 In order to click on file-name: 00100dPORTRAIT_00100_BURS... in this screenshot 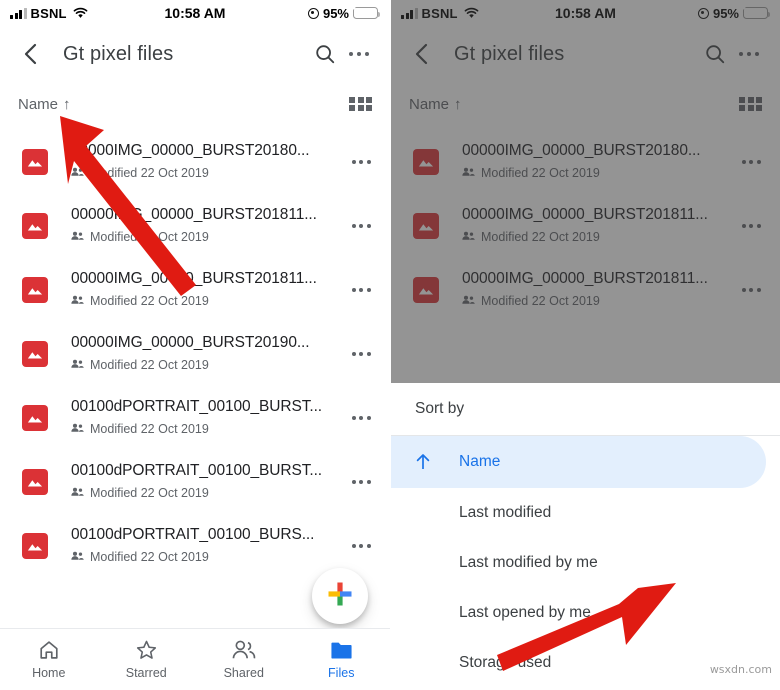, I will do `click(193, 534)`.